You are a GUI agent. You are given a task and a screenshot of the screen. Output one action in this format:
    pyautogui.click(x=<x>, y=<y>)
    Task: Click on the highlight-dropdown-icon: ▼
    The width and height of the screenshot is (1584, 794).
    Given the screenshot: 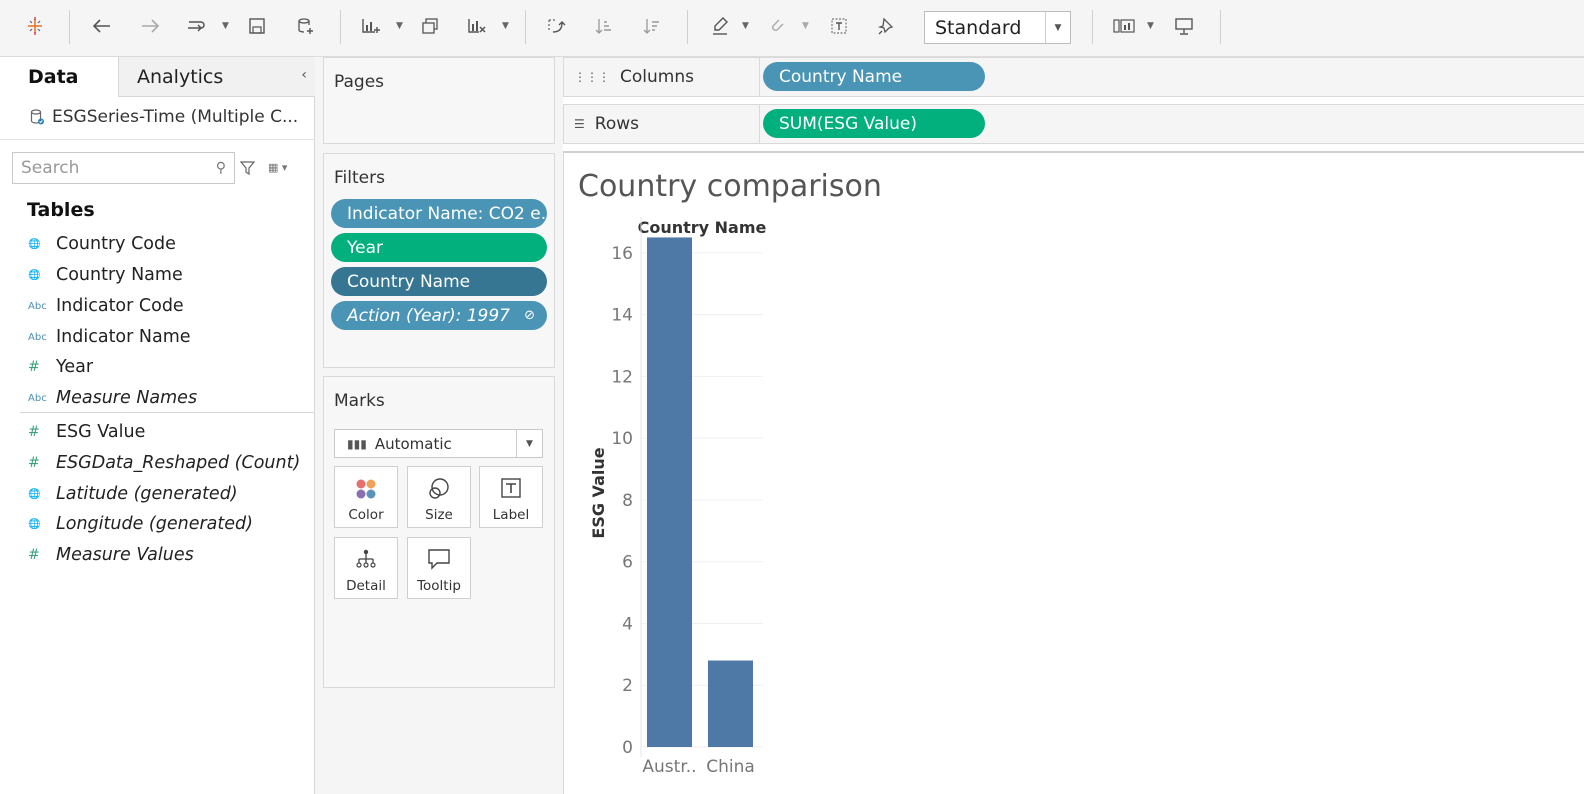 What is the action you would take?
    pyautogui.click(x=745, y=26)
    